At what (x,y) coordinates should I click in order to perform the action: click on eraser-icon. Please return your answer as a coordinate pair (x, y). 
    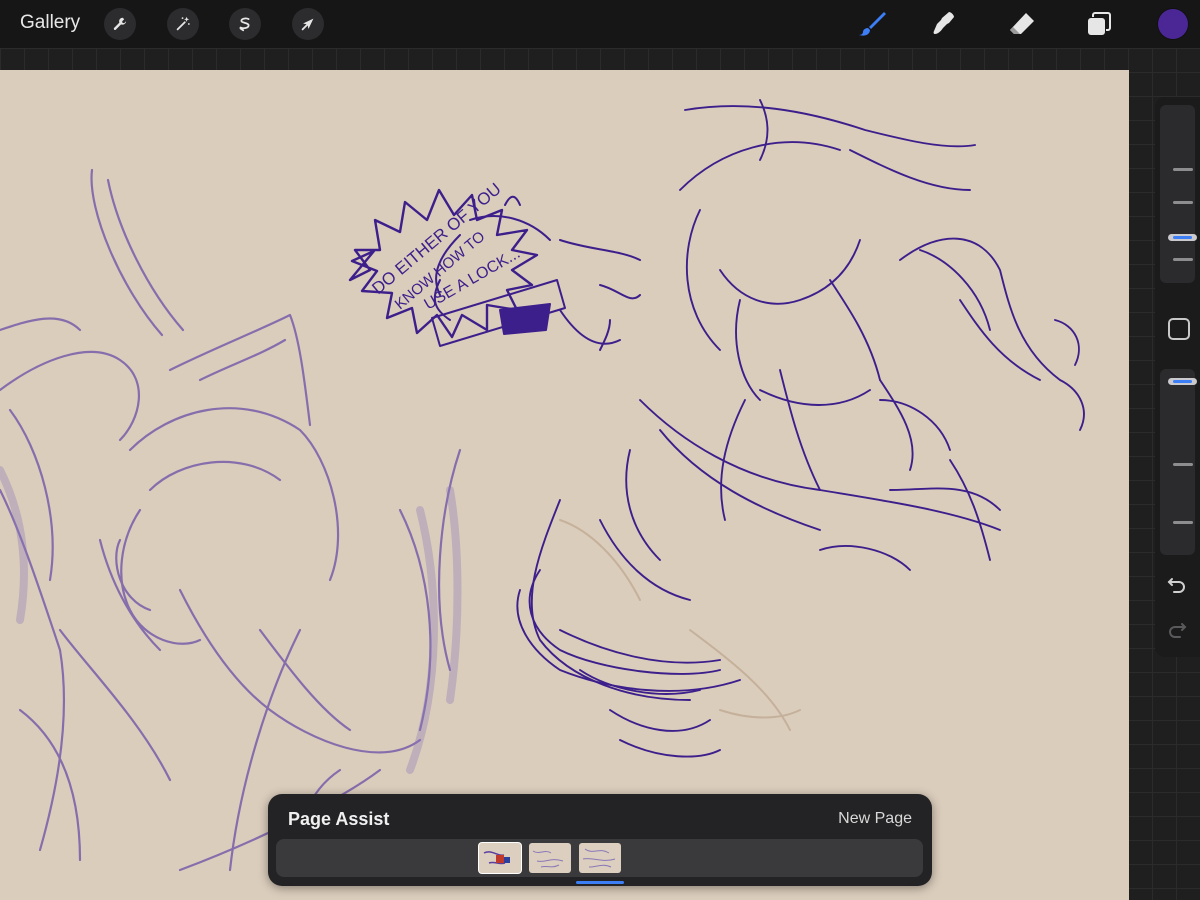
    Looking at the image, I should click on (1022, 24).